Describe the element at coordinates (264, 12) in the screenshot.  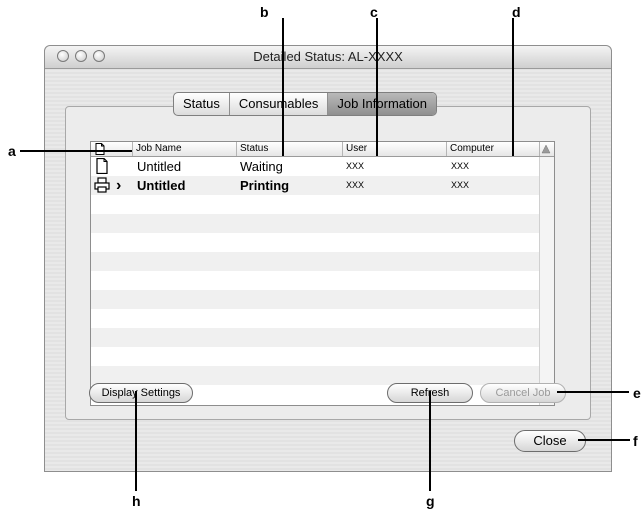
I see `callout-b: b` at that location.